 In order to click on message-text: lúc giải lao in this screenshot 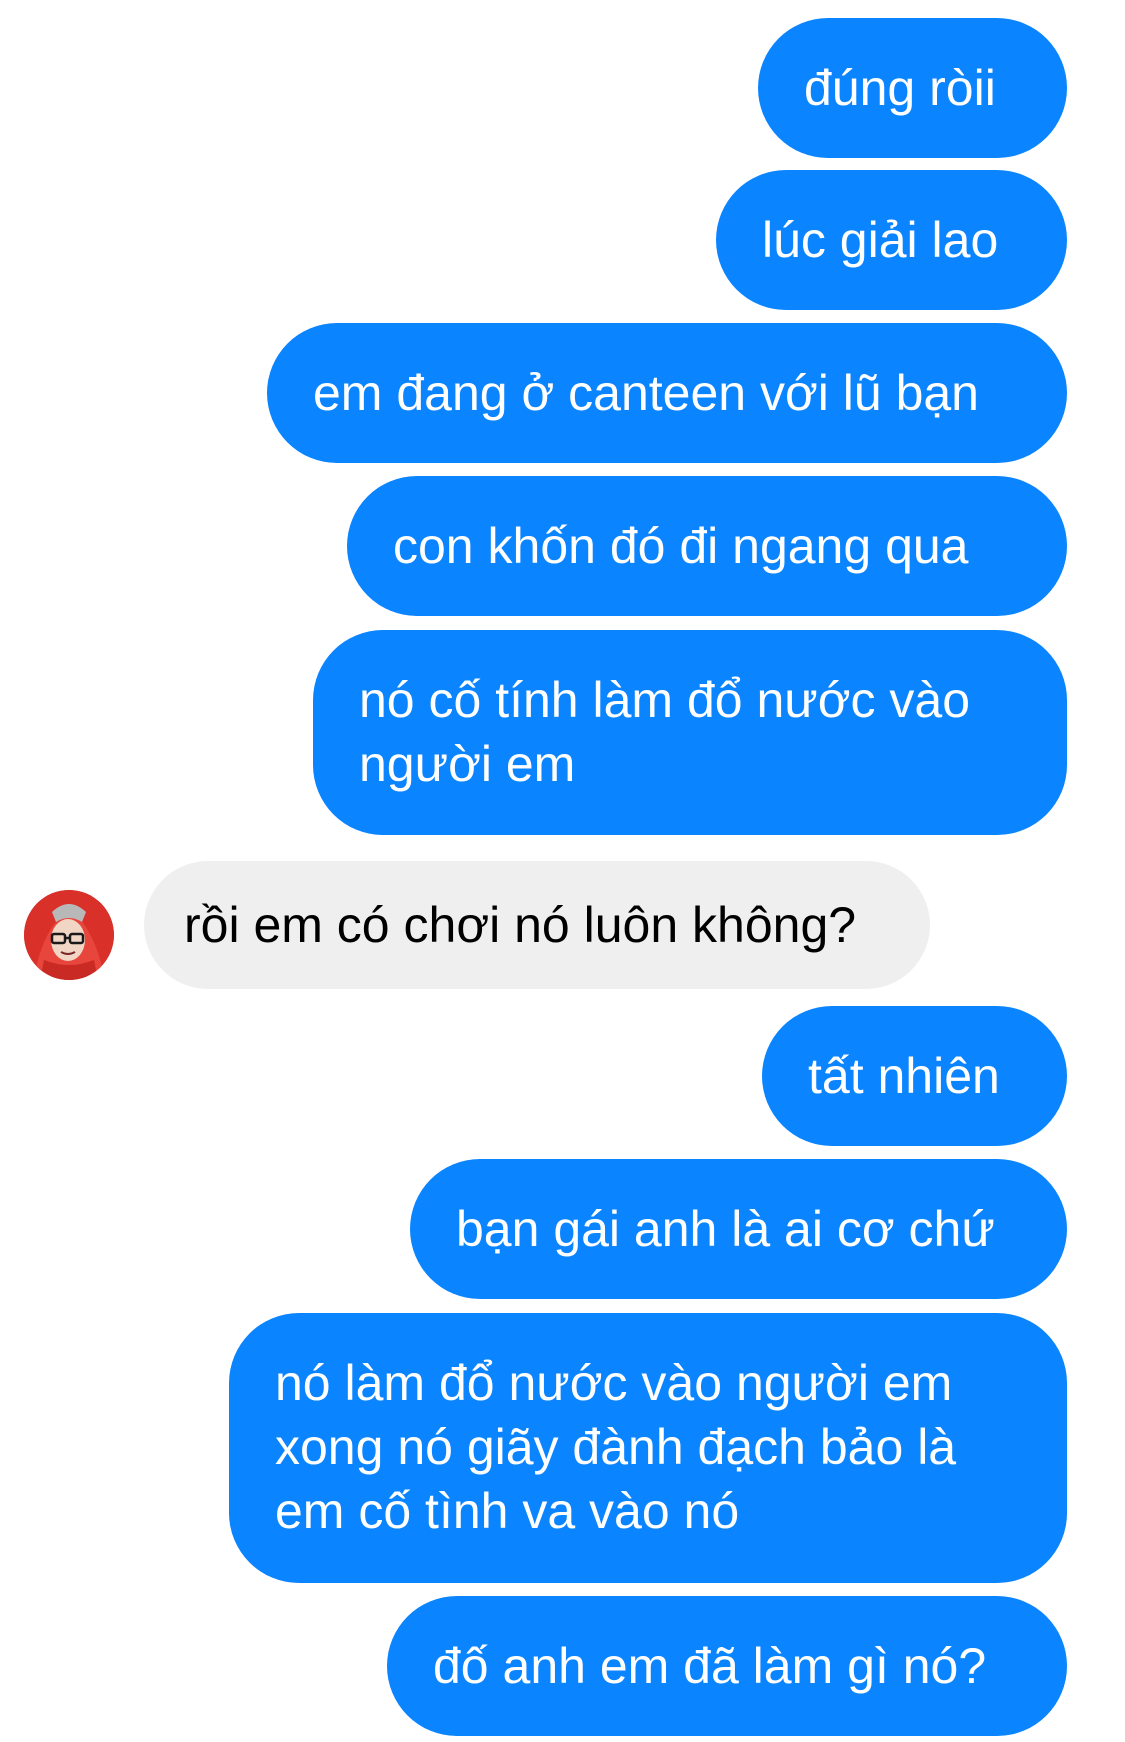, I will do `click(880, 240)`.